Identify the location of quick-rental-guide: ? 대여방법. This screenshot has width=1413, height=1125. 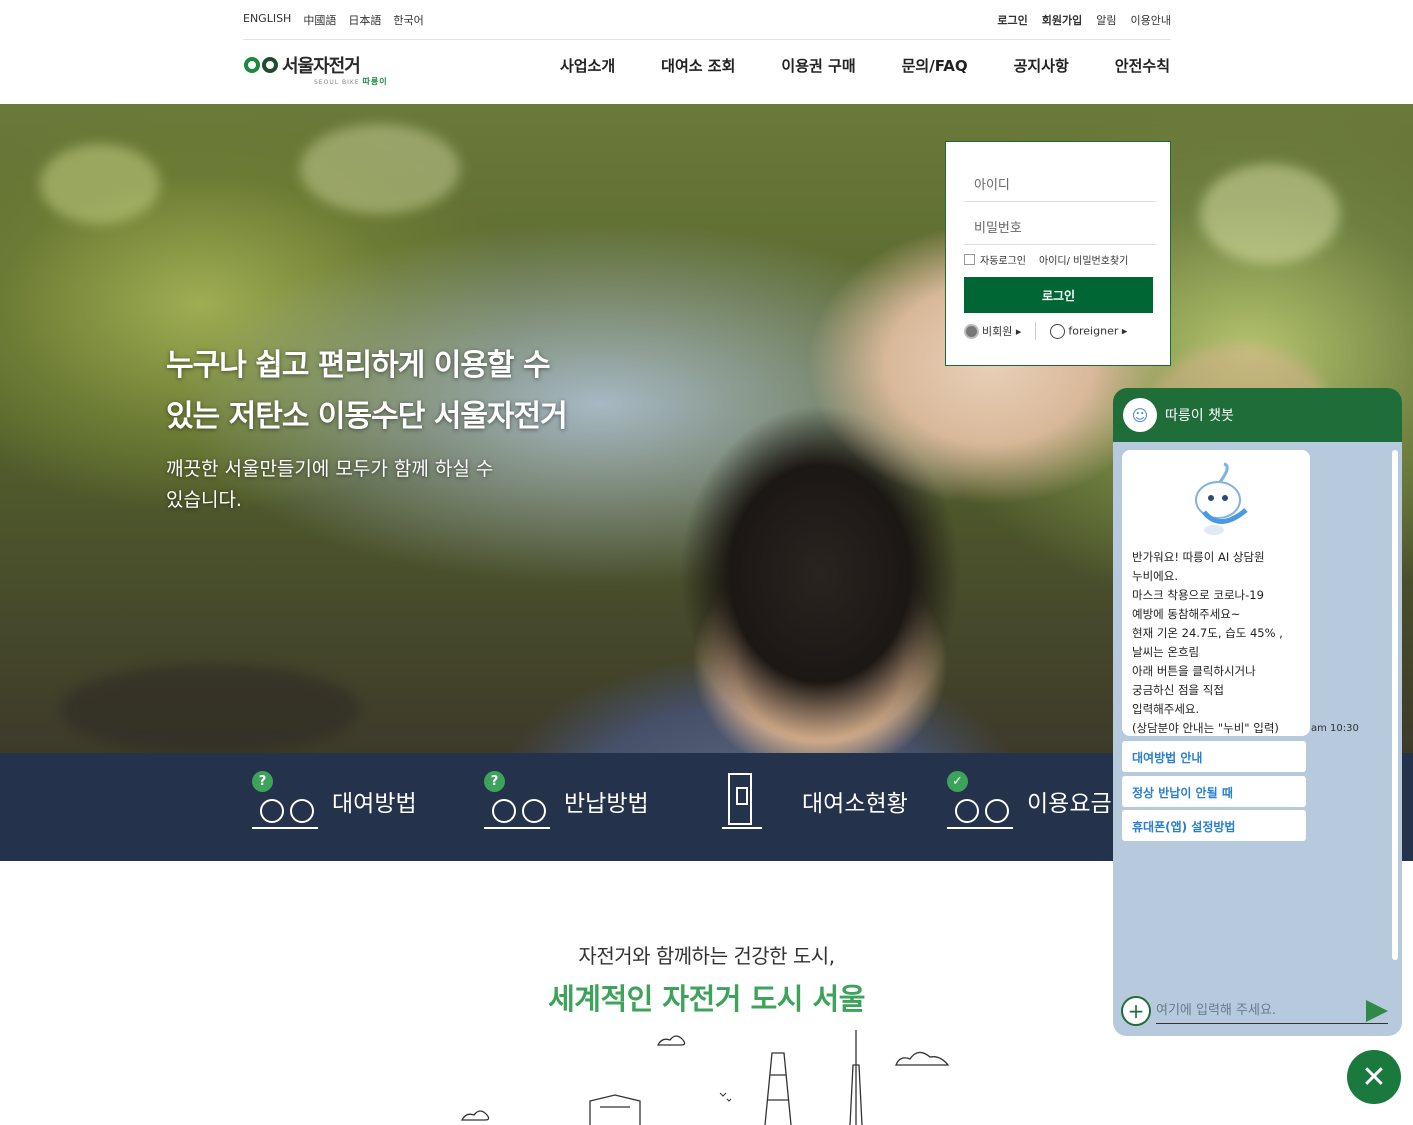
(334, 800).